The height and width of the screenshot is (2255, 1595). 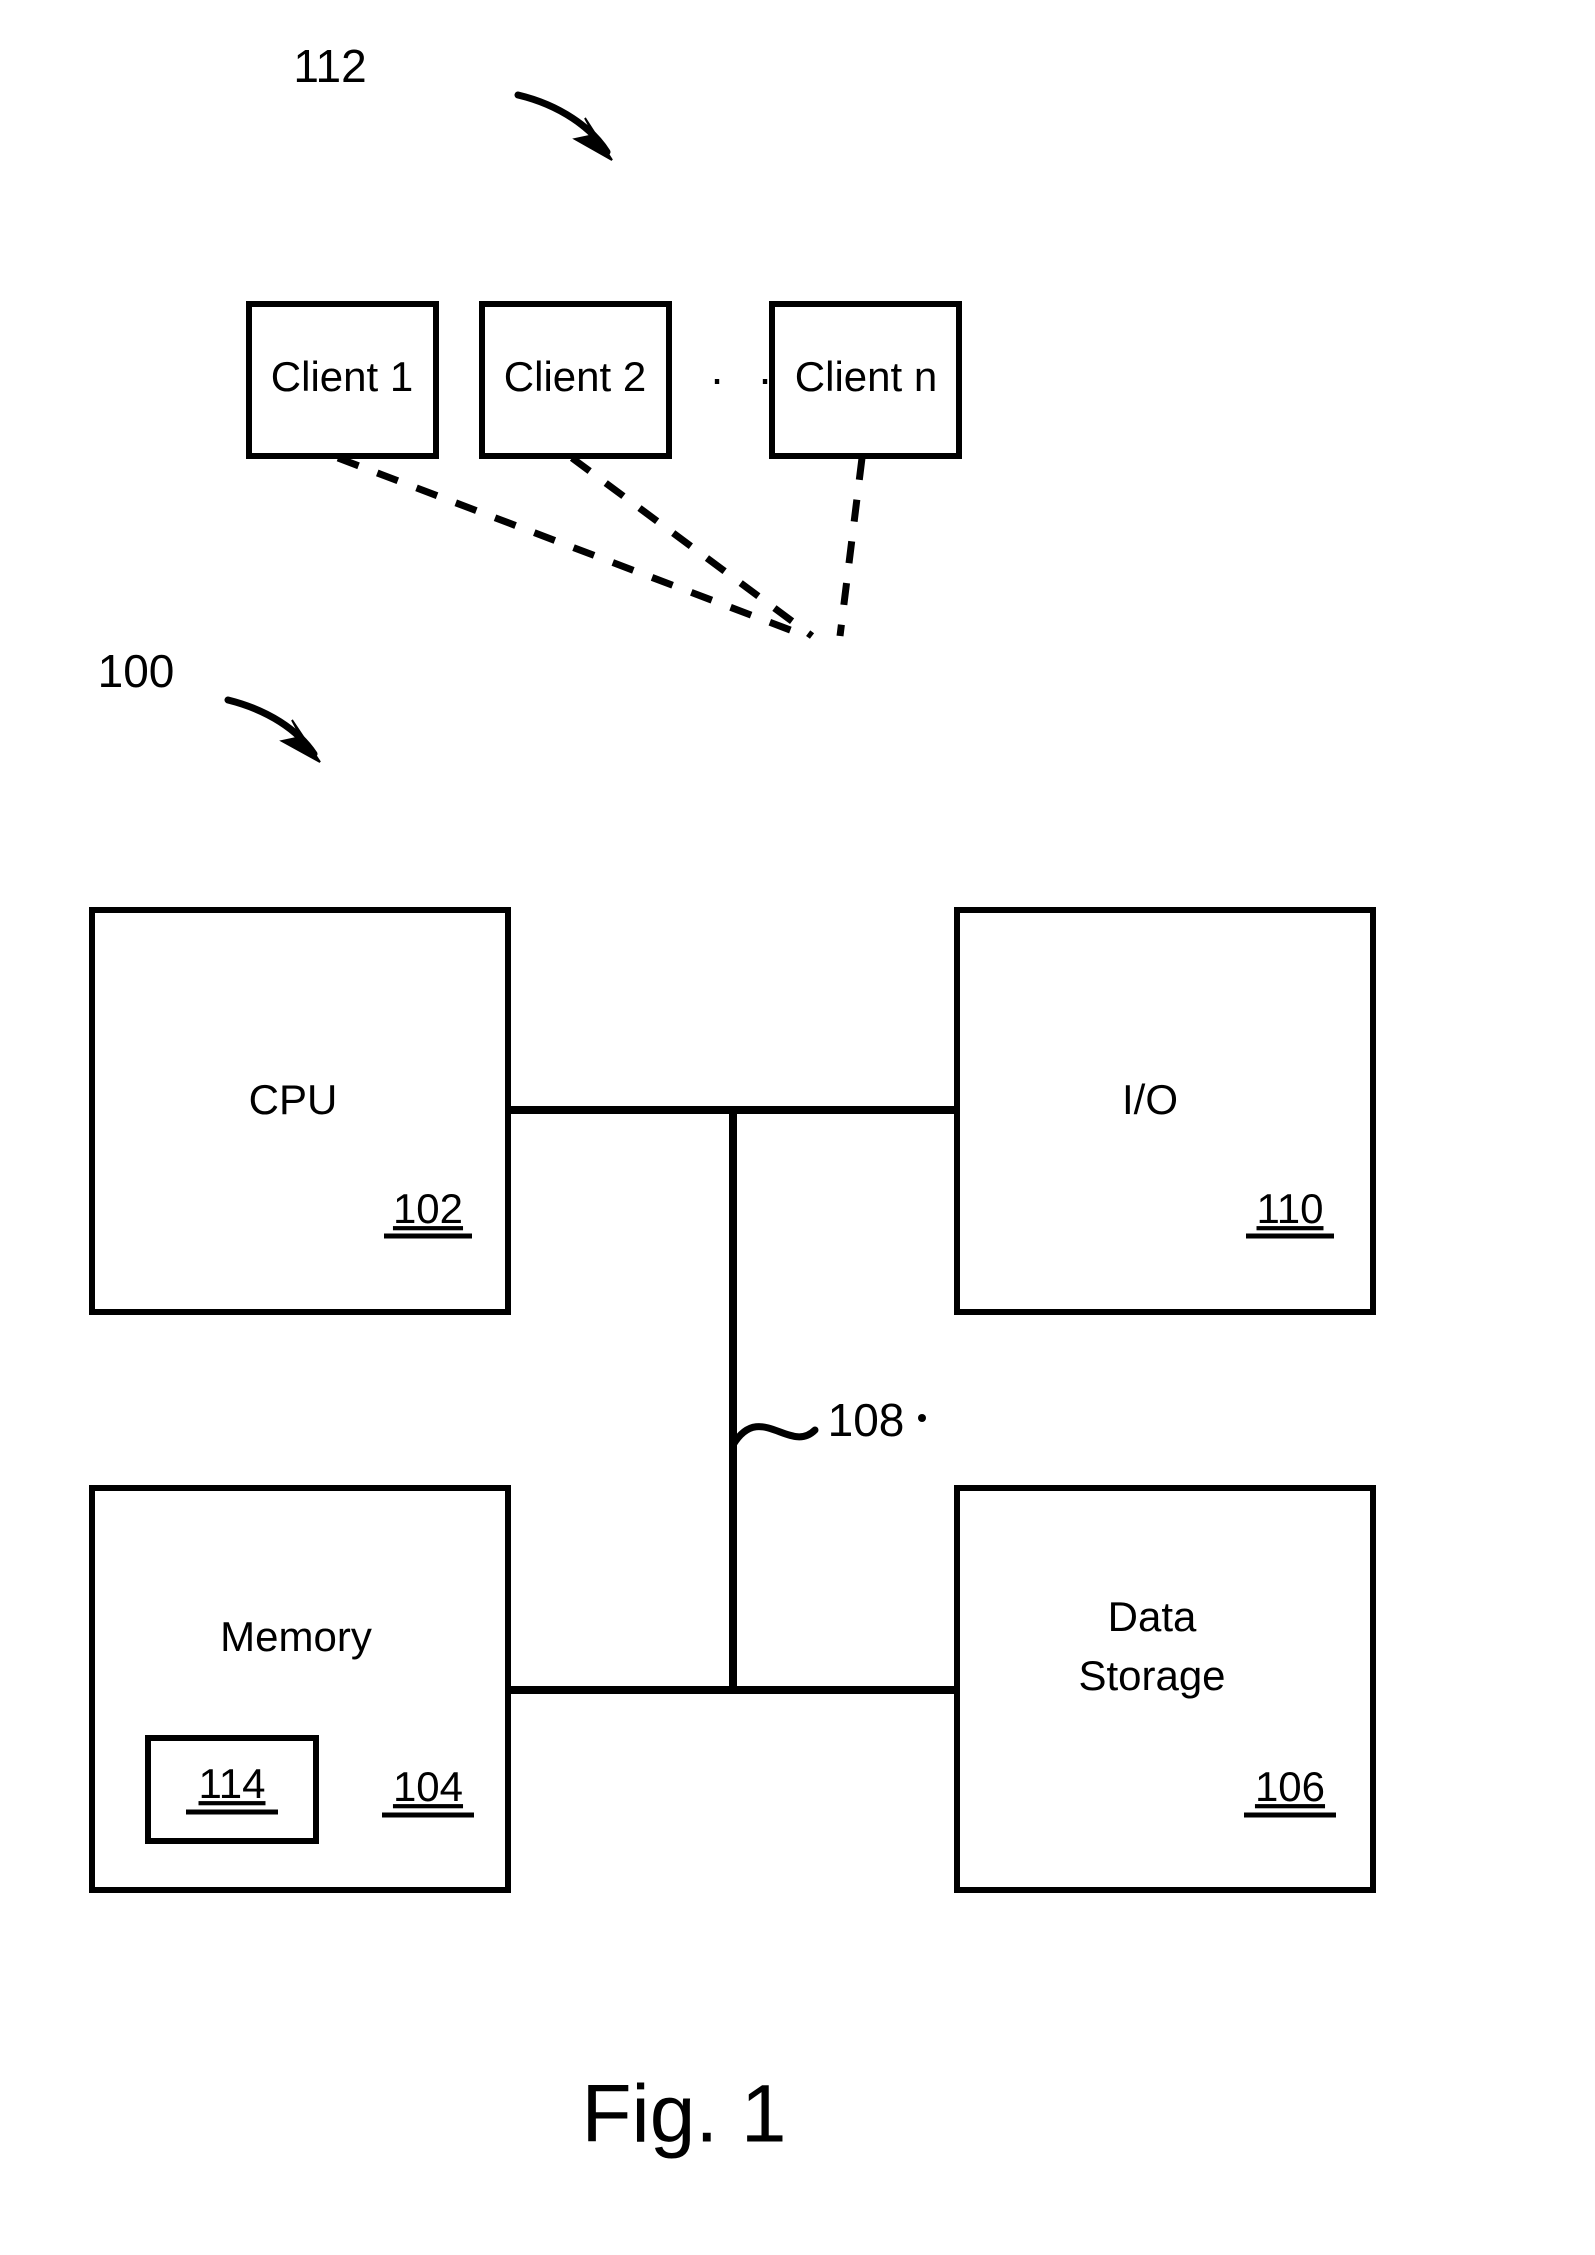 What do you see at coordinates (692, 547) in the screenshot?
I see `client-2-to-io-link` at bounding box center [692, 547].